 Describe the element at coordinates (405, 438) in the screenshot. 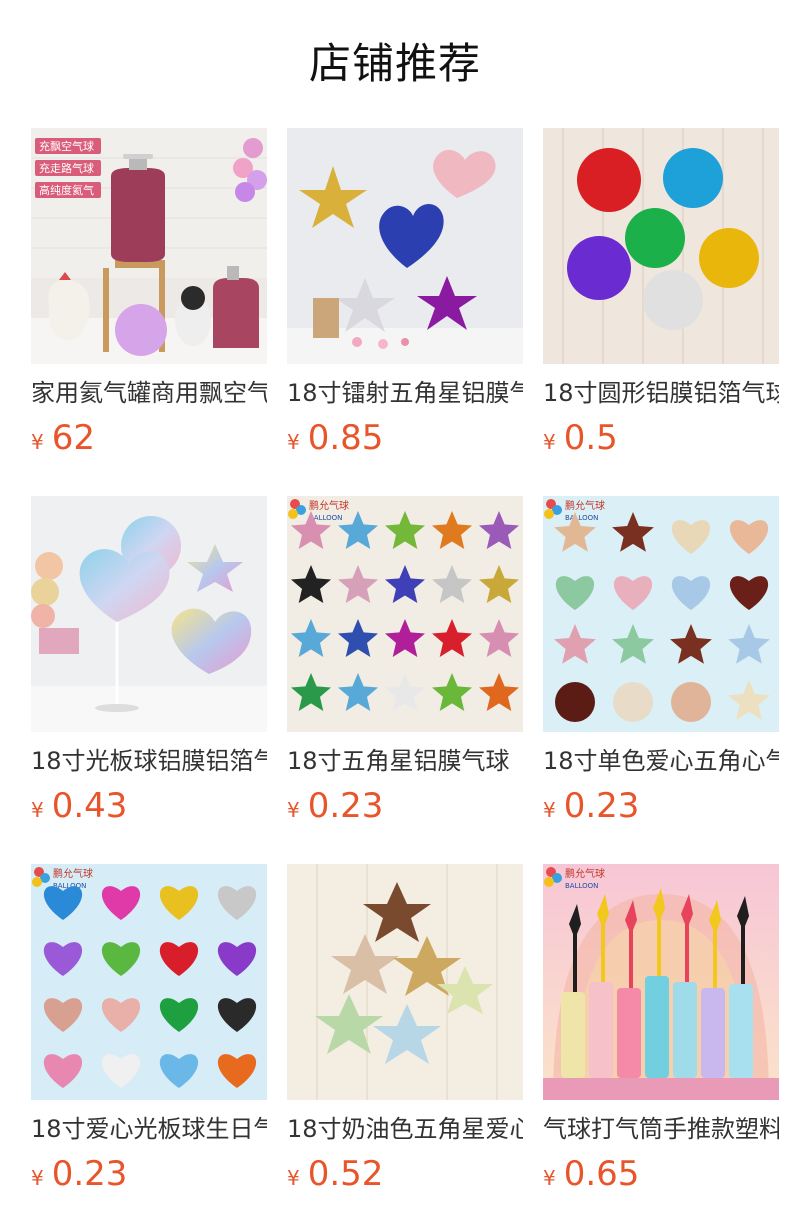

I see `product-price: ¥0.85` at that location.